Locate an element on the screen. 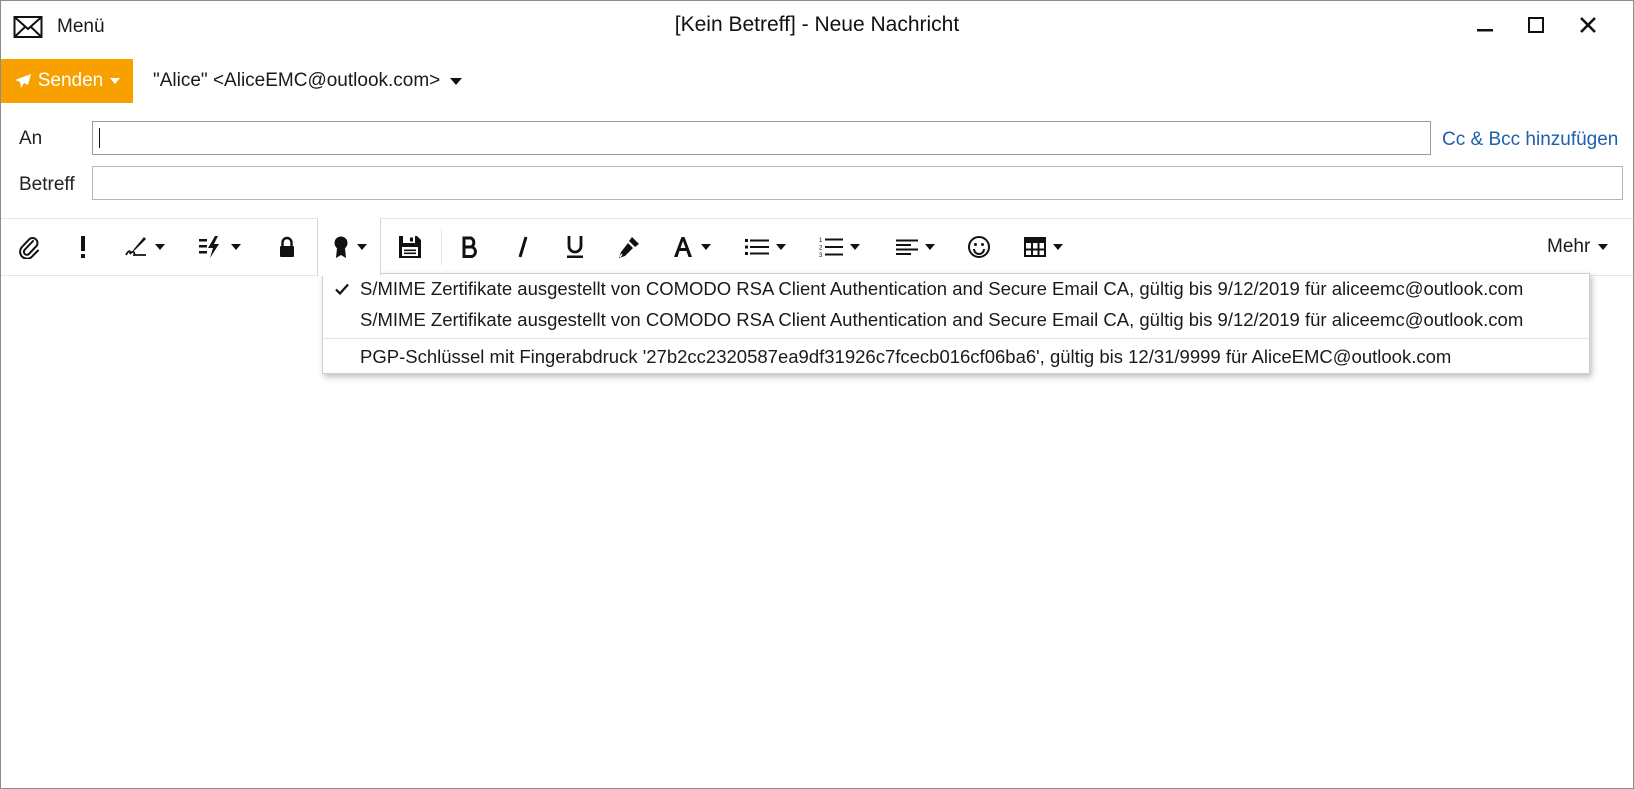  svg-text: 3 is located at coordinates (821, 255).